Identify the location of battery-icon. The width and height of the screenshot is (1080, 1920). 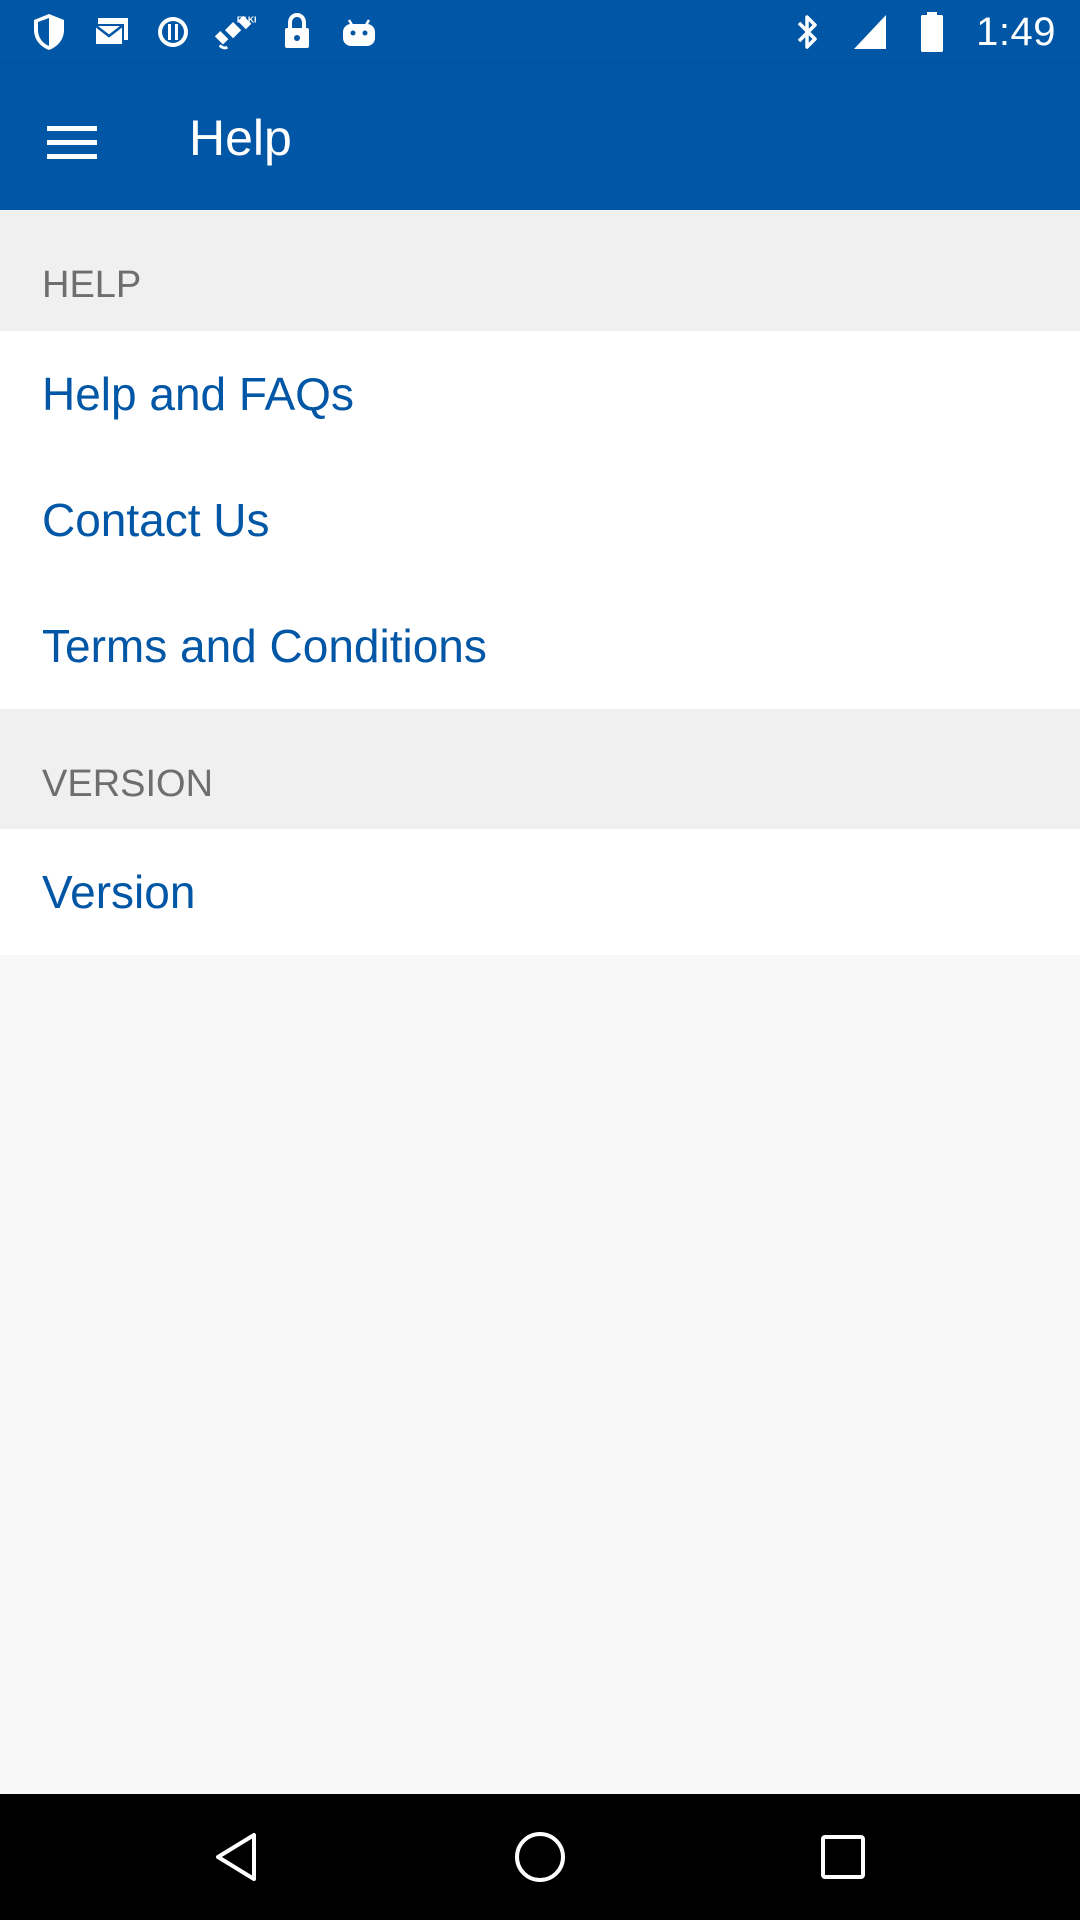
(932, 32).